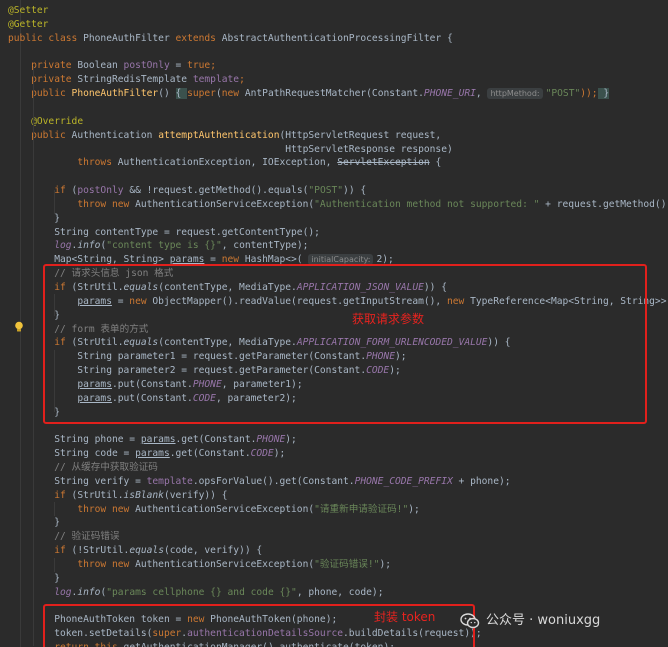 This screenshot has height=647, width=668. I want to click on code-line: @Getter, so click(28, 25).